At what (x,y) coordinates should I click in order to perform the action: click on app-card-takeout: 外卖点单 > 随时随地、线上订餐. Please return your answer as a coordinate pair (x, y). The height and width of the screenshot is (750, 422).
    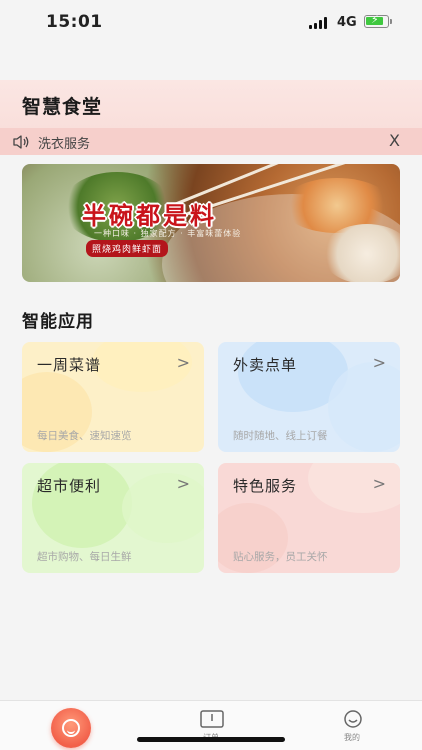
    Looking at the image, I should click on (309, 397).